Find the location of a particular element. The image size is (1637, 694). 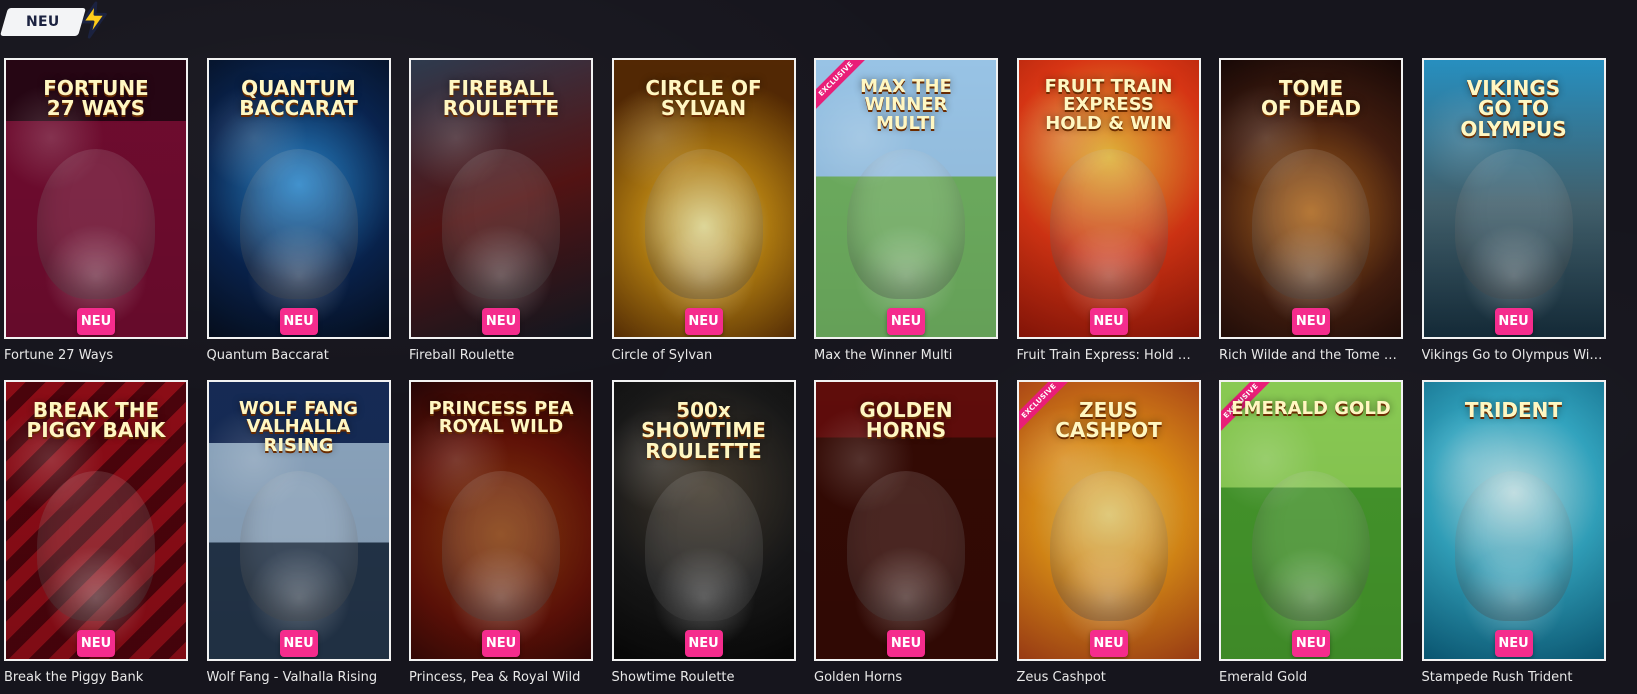

game-art-title: CIRCLE OF SYLVAN is located at coordinates (703, 98).